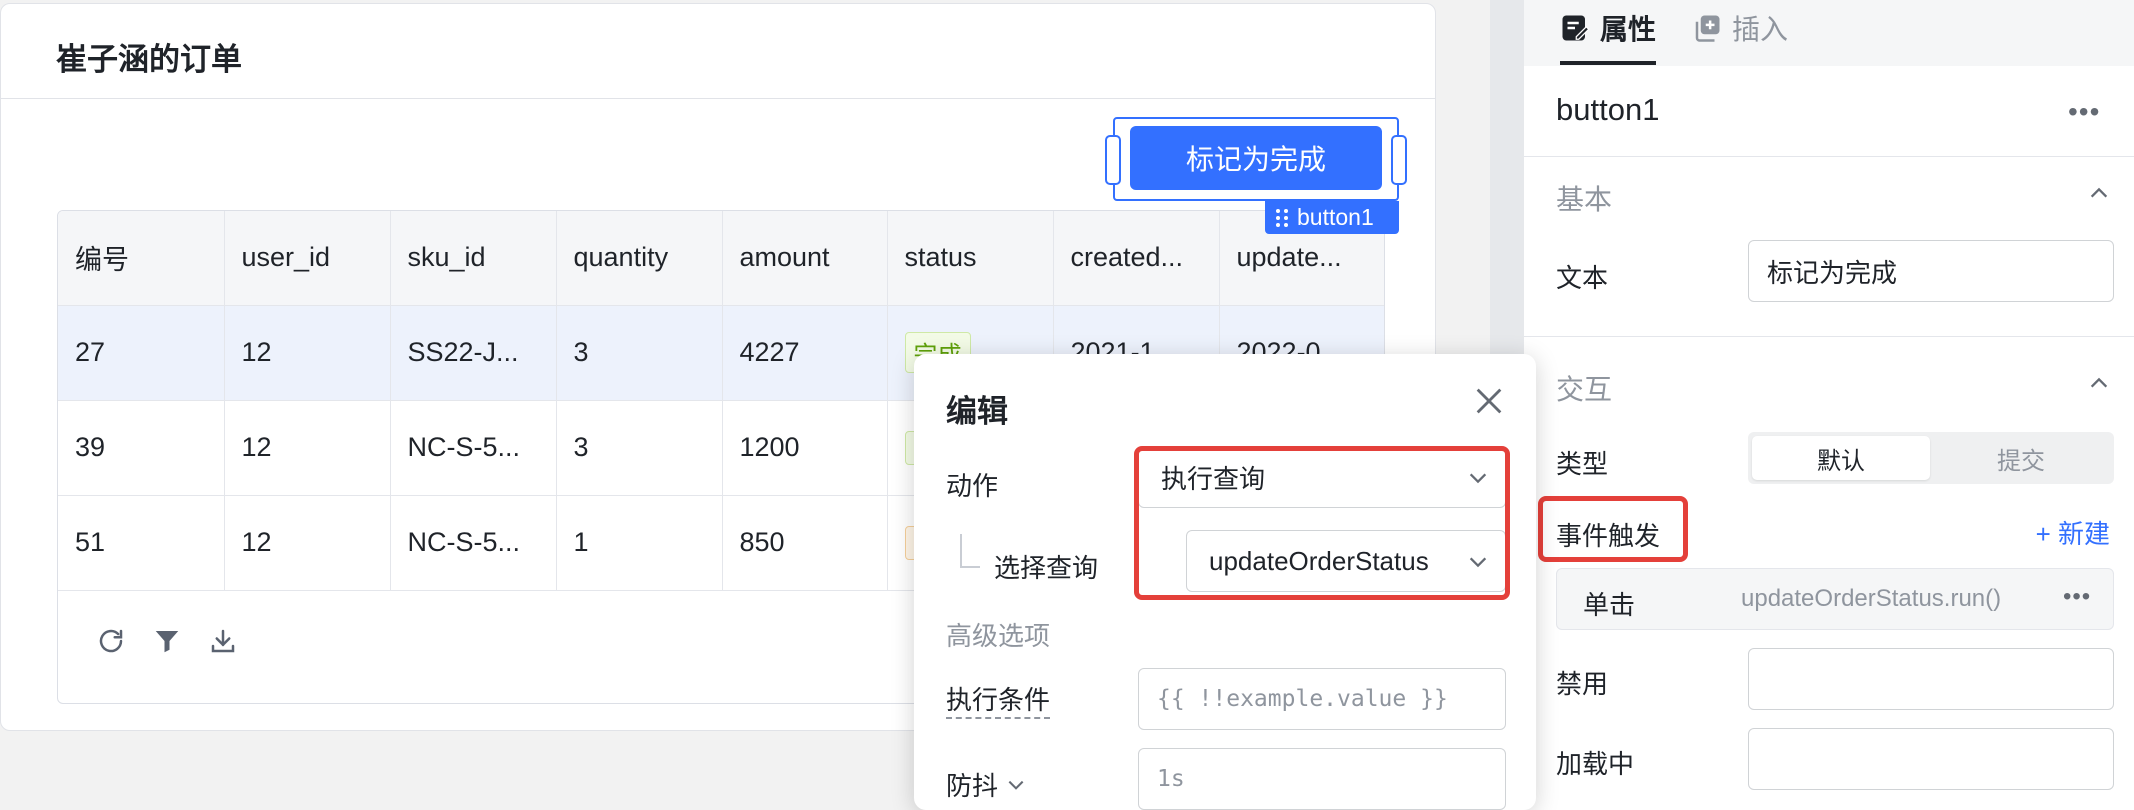  What do you see at coordinates (1931, 679) in the screenshot?
I see `disabled-field` at bounding box center [1931, 679].